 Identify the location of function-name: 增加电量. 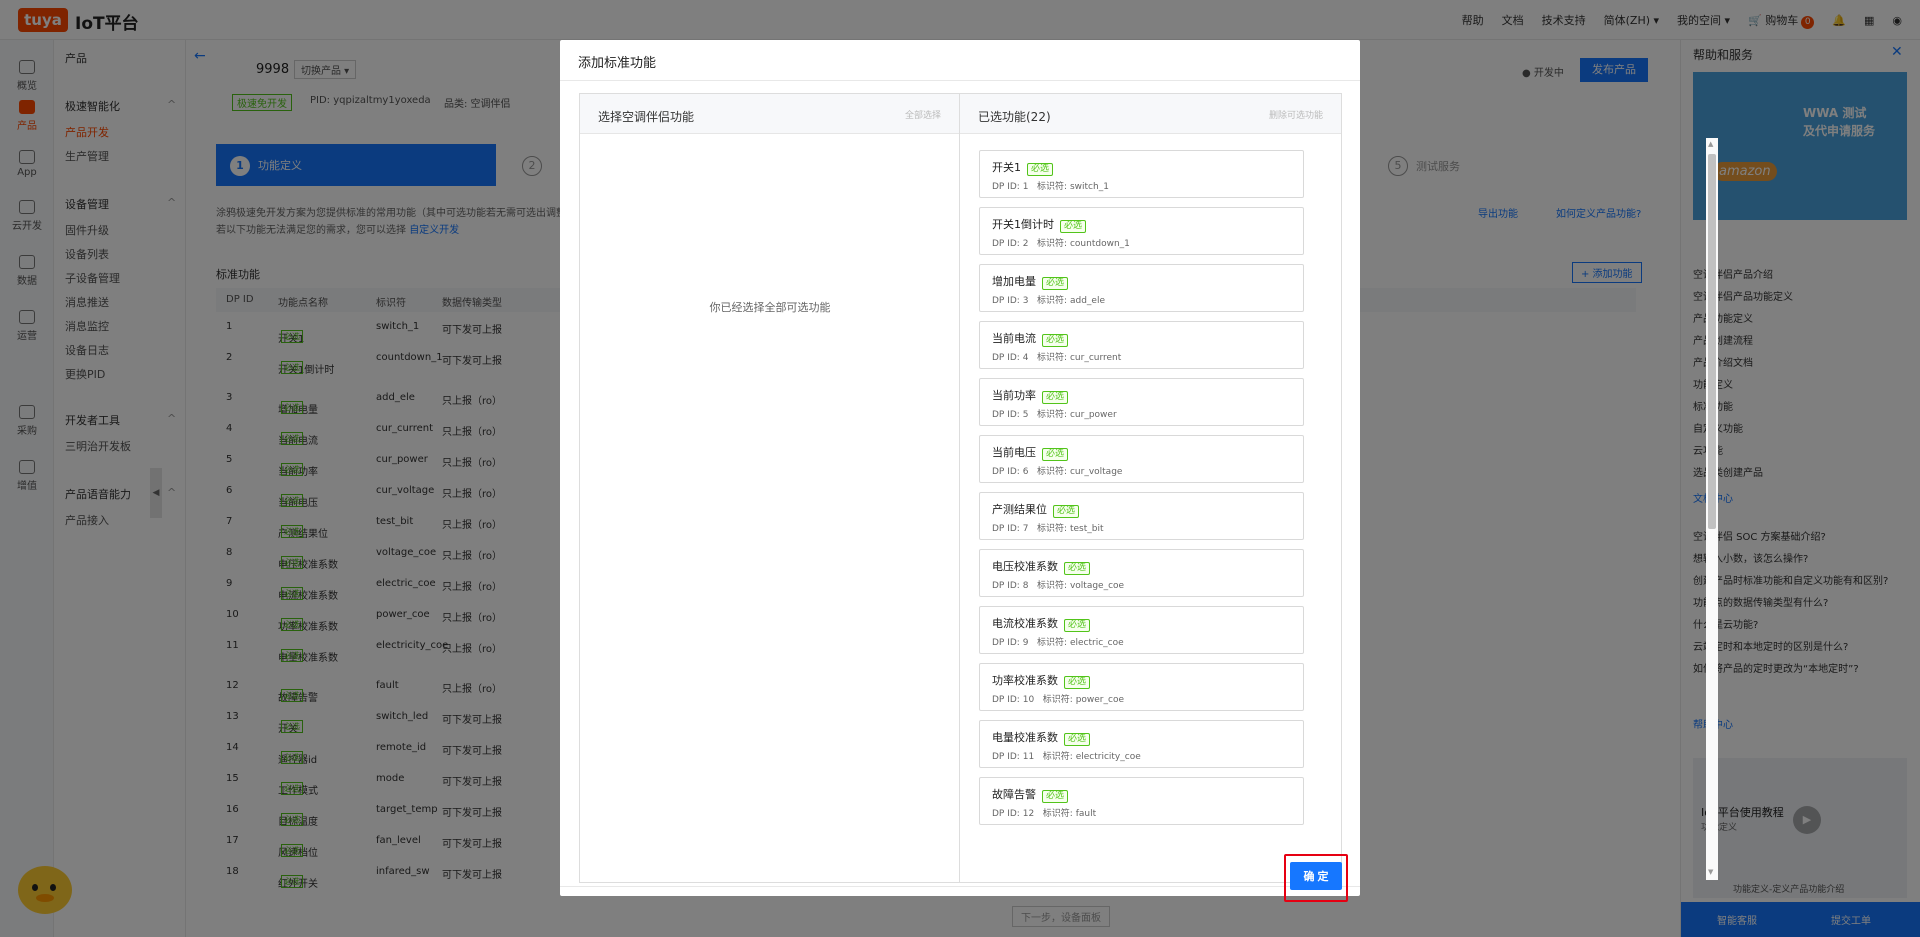
(1014, 281).